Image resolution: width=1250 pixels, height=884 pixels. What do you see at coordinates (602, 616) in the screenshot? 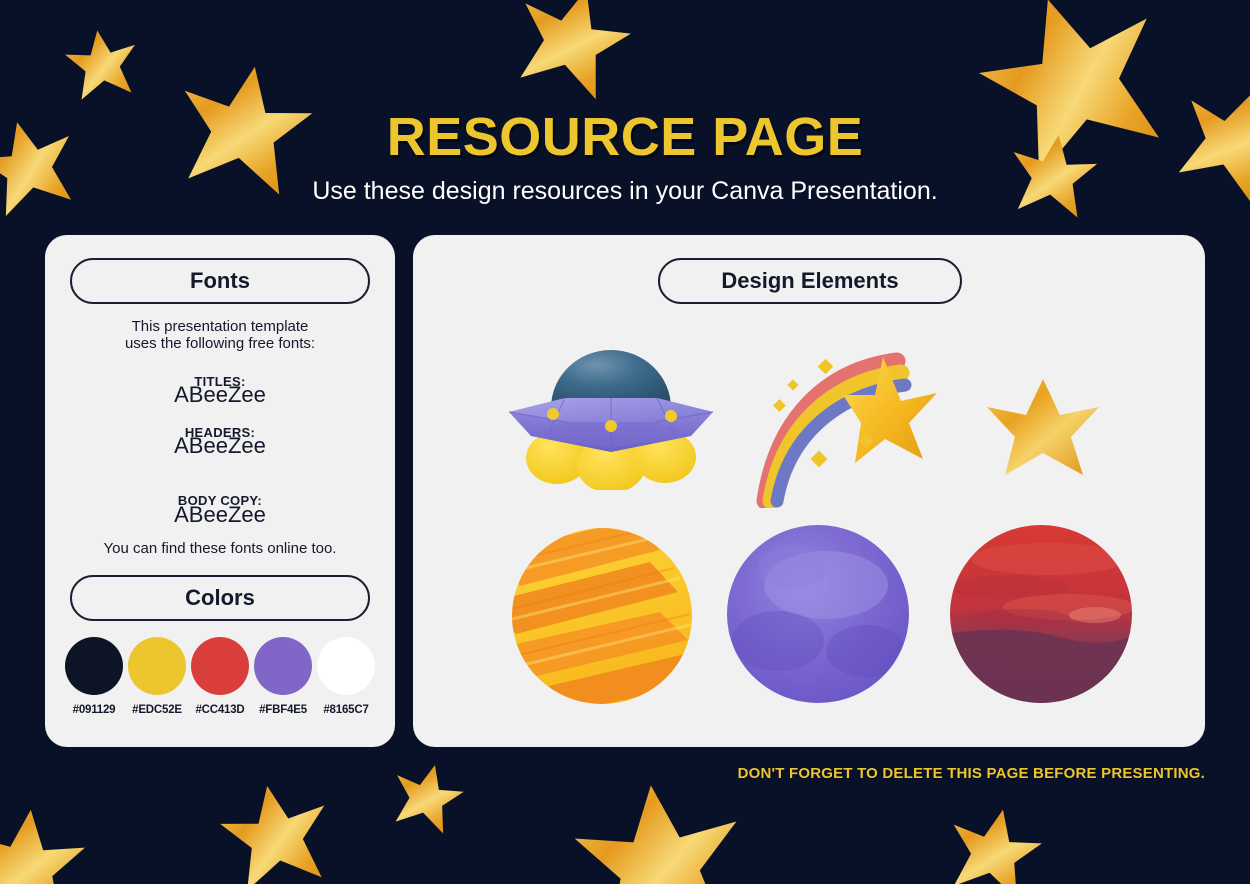
I see `yellow-planet-illustration` at bounding box center [602, 616].